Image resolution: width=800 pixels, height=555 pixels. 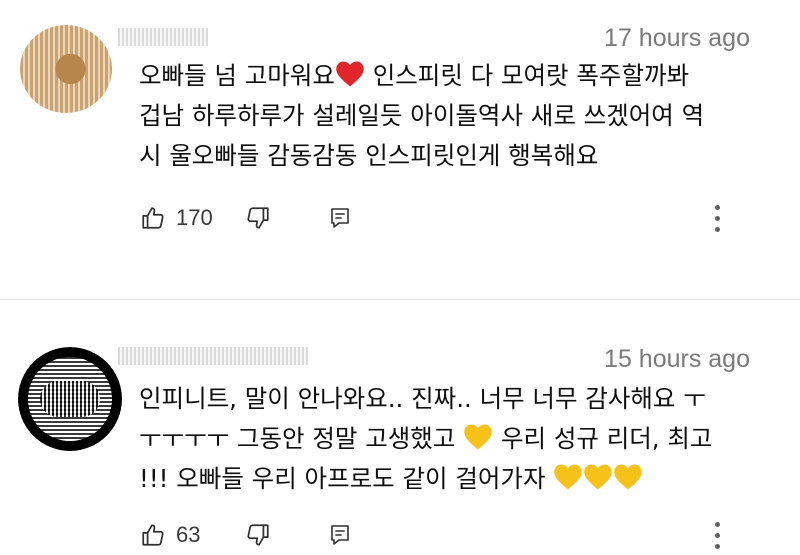 I want to click on like-button: 63, so click(x=170, y=535).